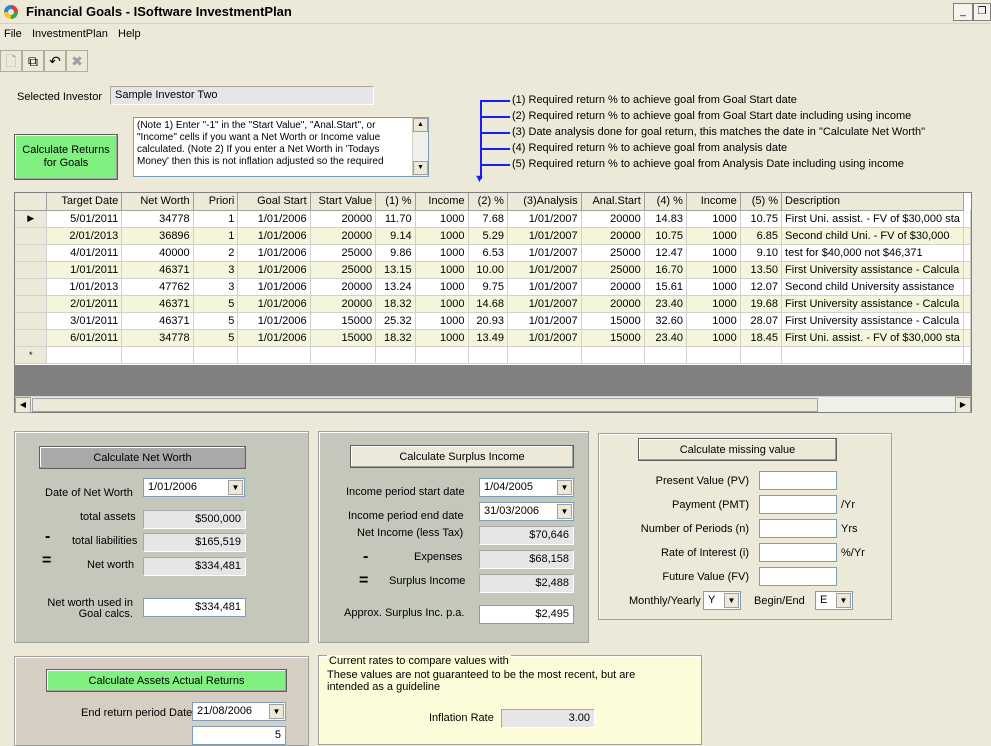 The width and height of the screenshot is (991, 746). What do you see at coordinates (395, 304) in the screenshot?
I see `cell-return-1: 18.32` at bounding box center [395, 304].